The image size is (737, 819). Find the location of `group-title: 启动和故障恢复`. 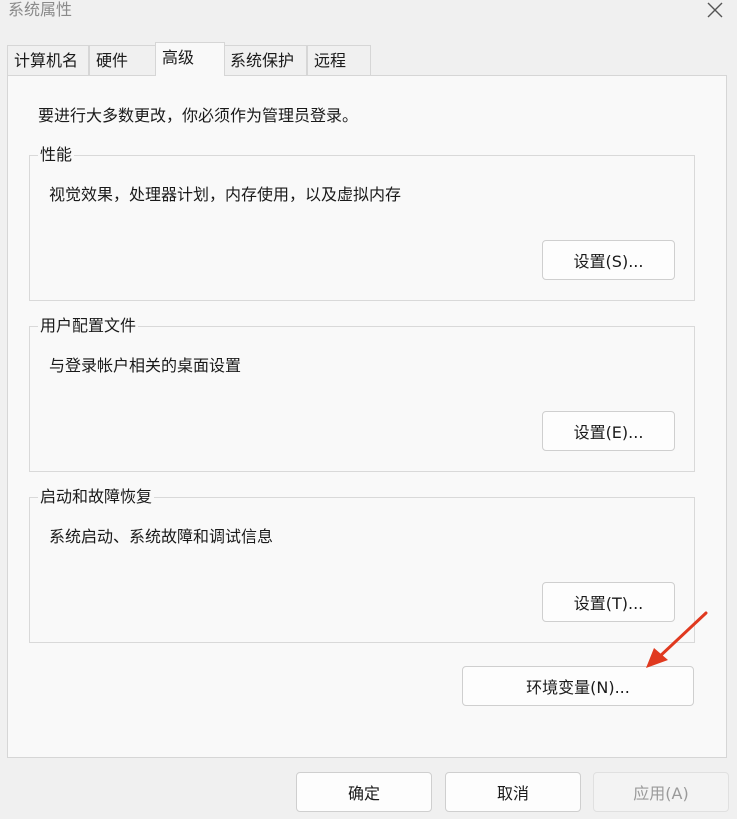

group-title: 启动和故障恢复 is located at coordinates (96, 497).